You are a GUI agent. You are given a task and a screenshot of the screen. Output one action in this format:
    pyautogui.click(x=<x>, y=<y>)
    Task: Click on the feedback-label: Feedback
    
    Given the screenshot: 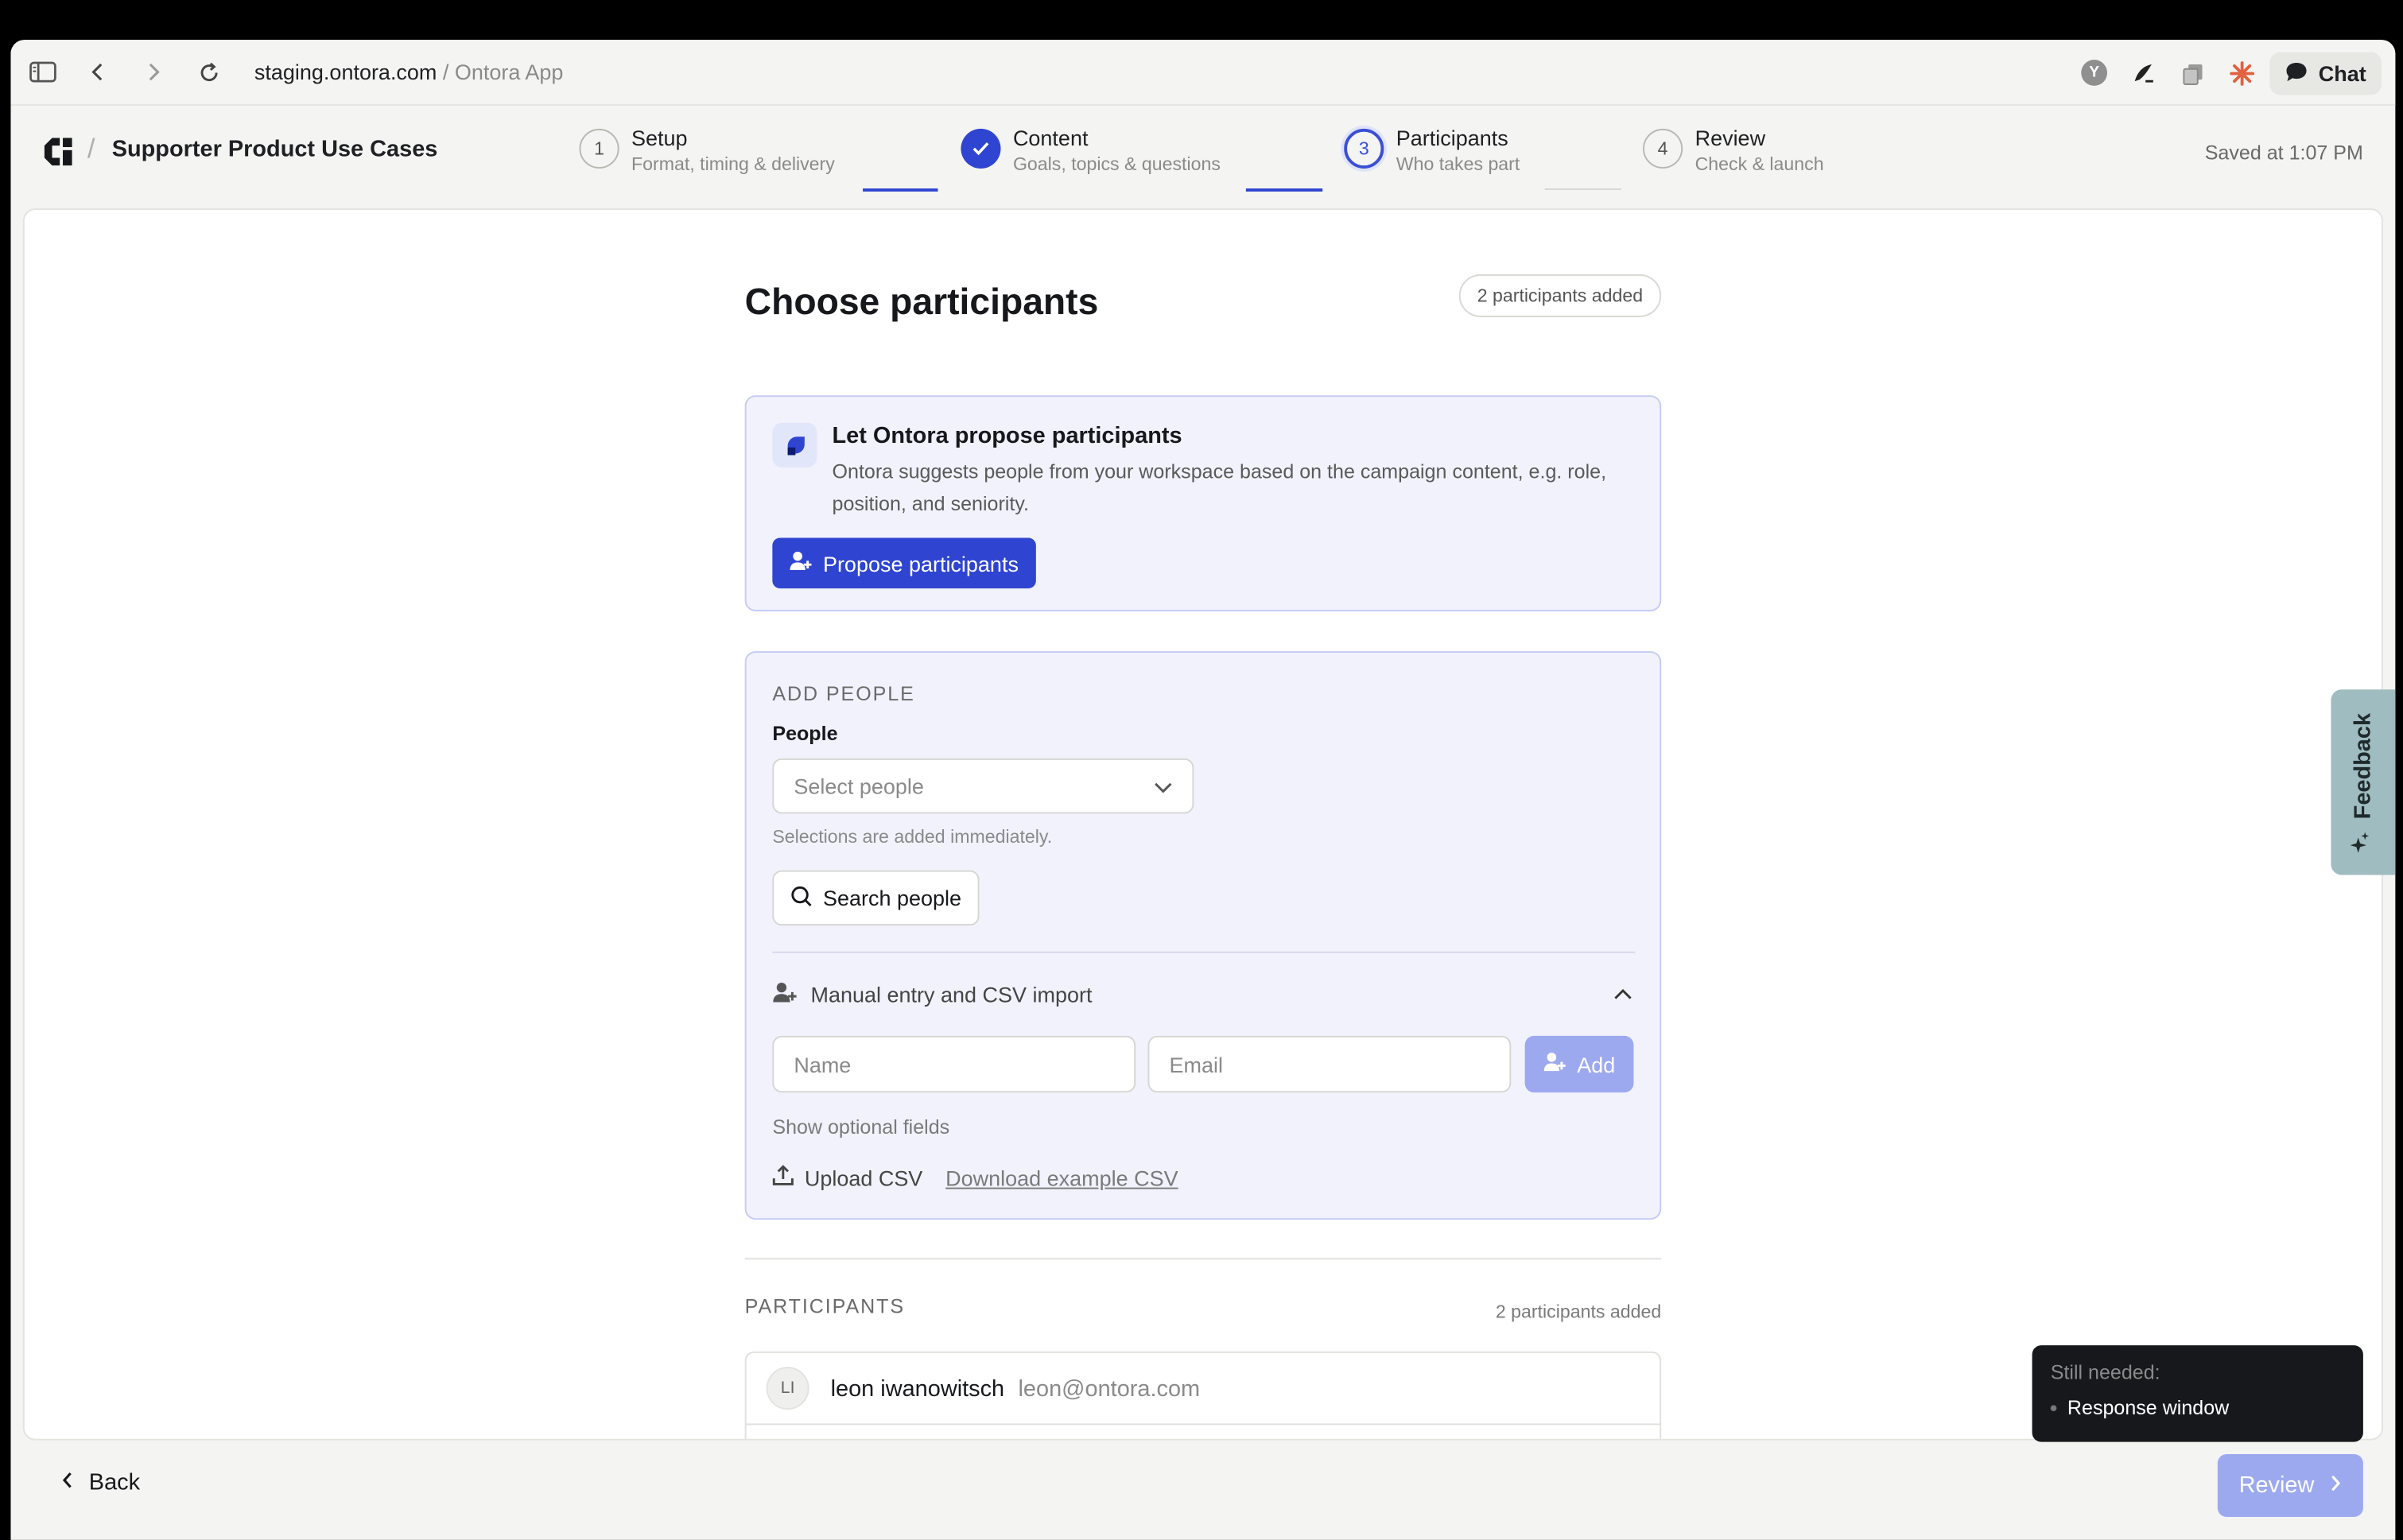 What is the action you would take?
    pyautogui.click(x=2363, y=765)
    